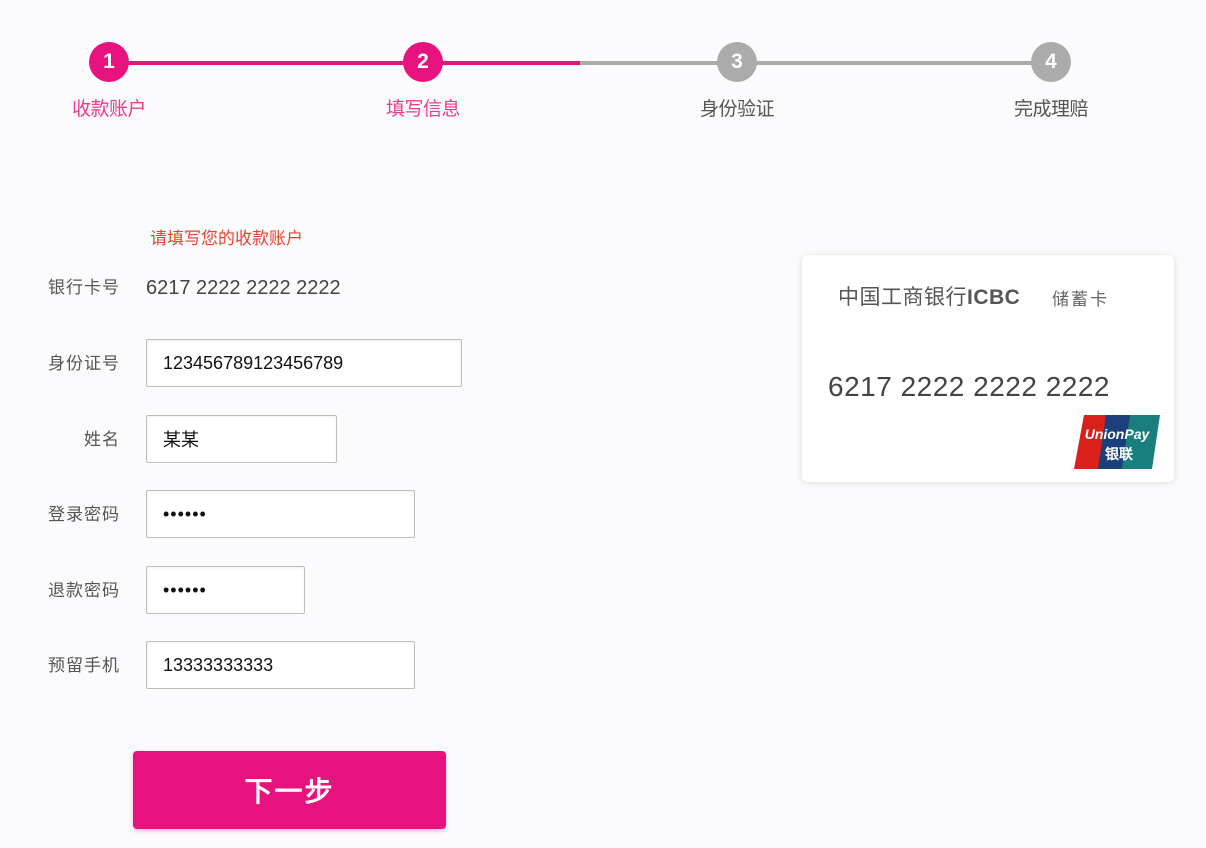 The height and width of the screenshot is (848, 1206). Describe the element at coordinates (737, 62) in the screenshot. I see `step-3-circle: 3` at that location.